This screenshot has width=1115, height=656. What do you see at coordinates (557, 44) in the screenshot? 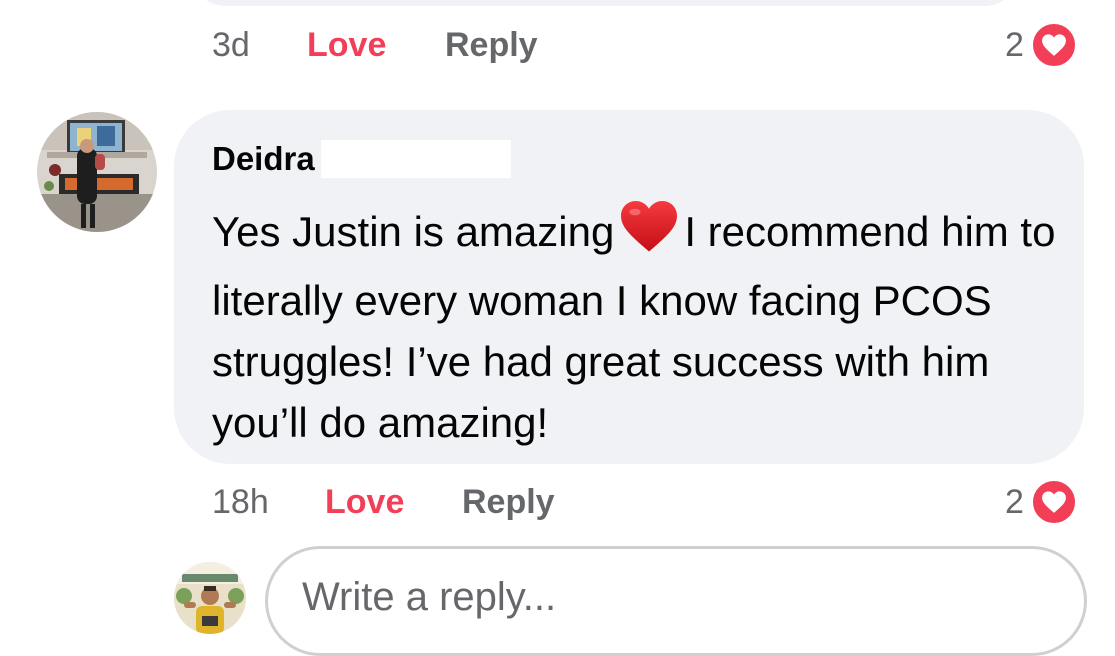
I see `previous-comment-actions: 3d Love Reply 2` at bounding box center [557, 44].